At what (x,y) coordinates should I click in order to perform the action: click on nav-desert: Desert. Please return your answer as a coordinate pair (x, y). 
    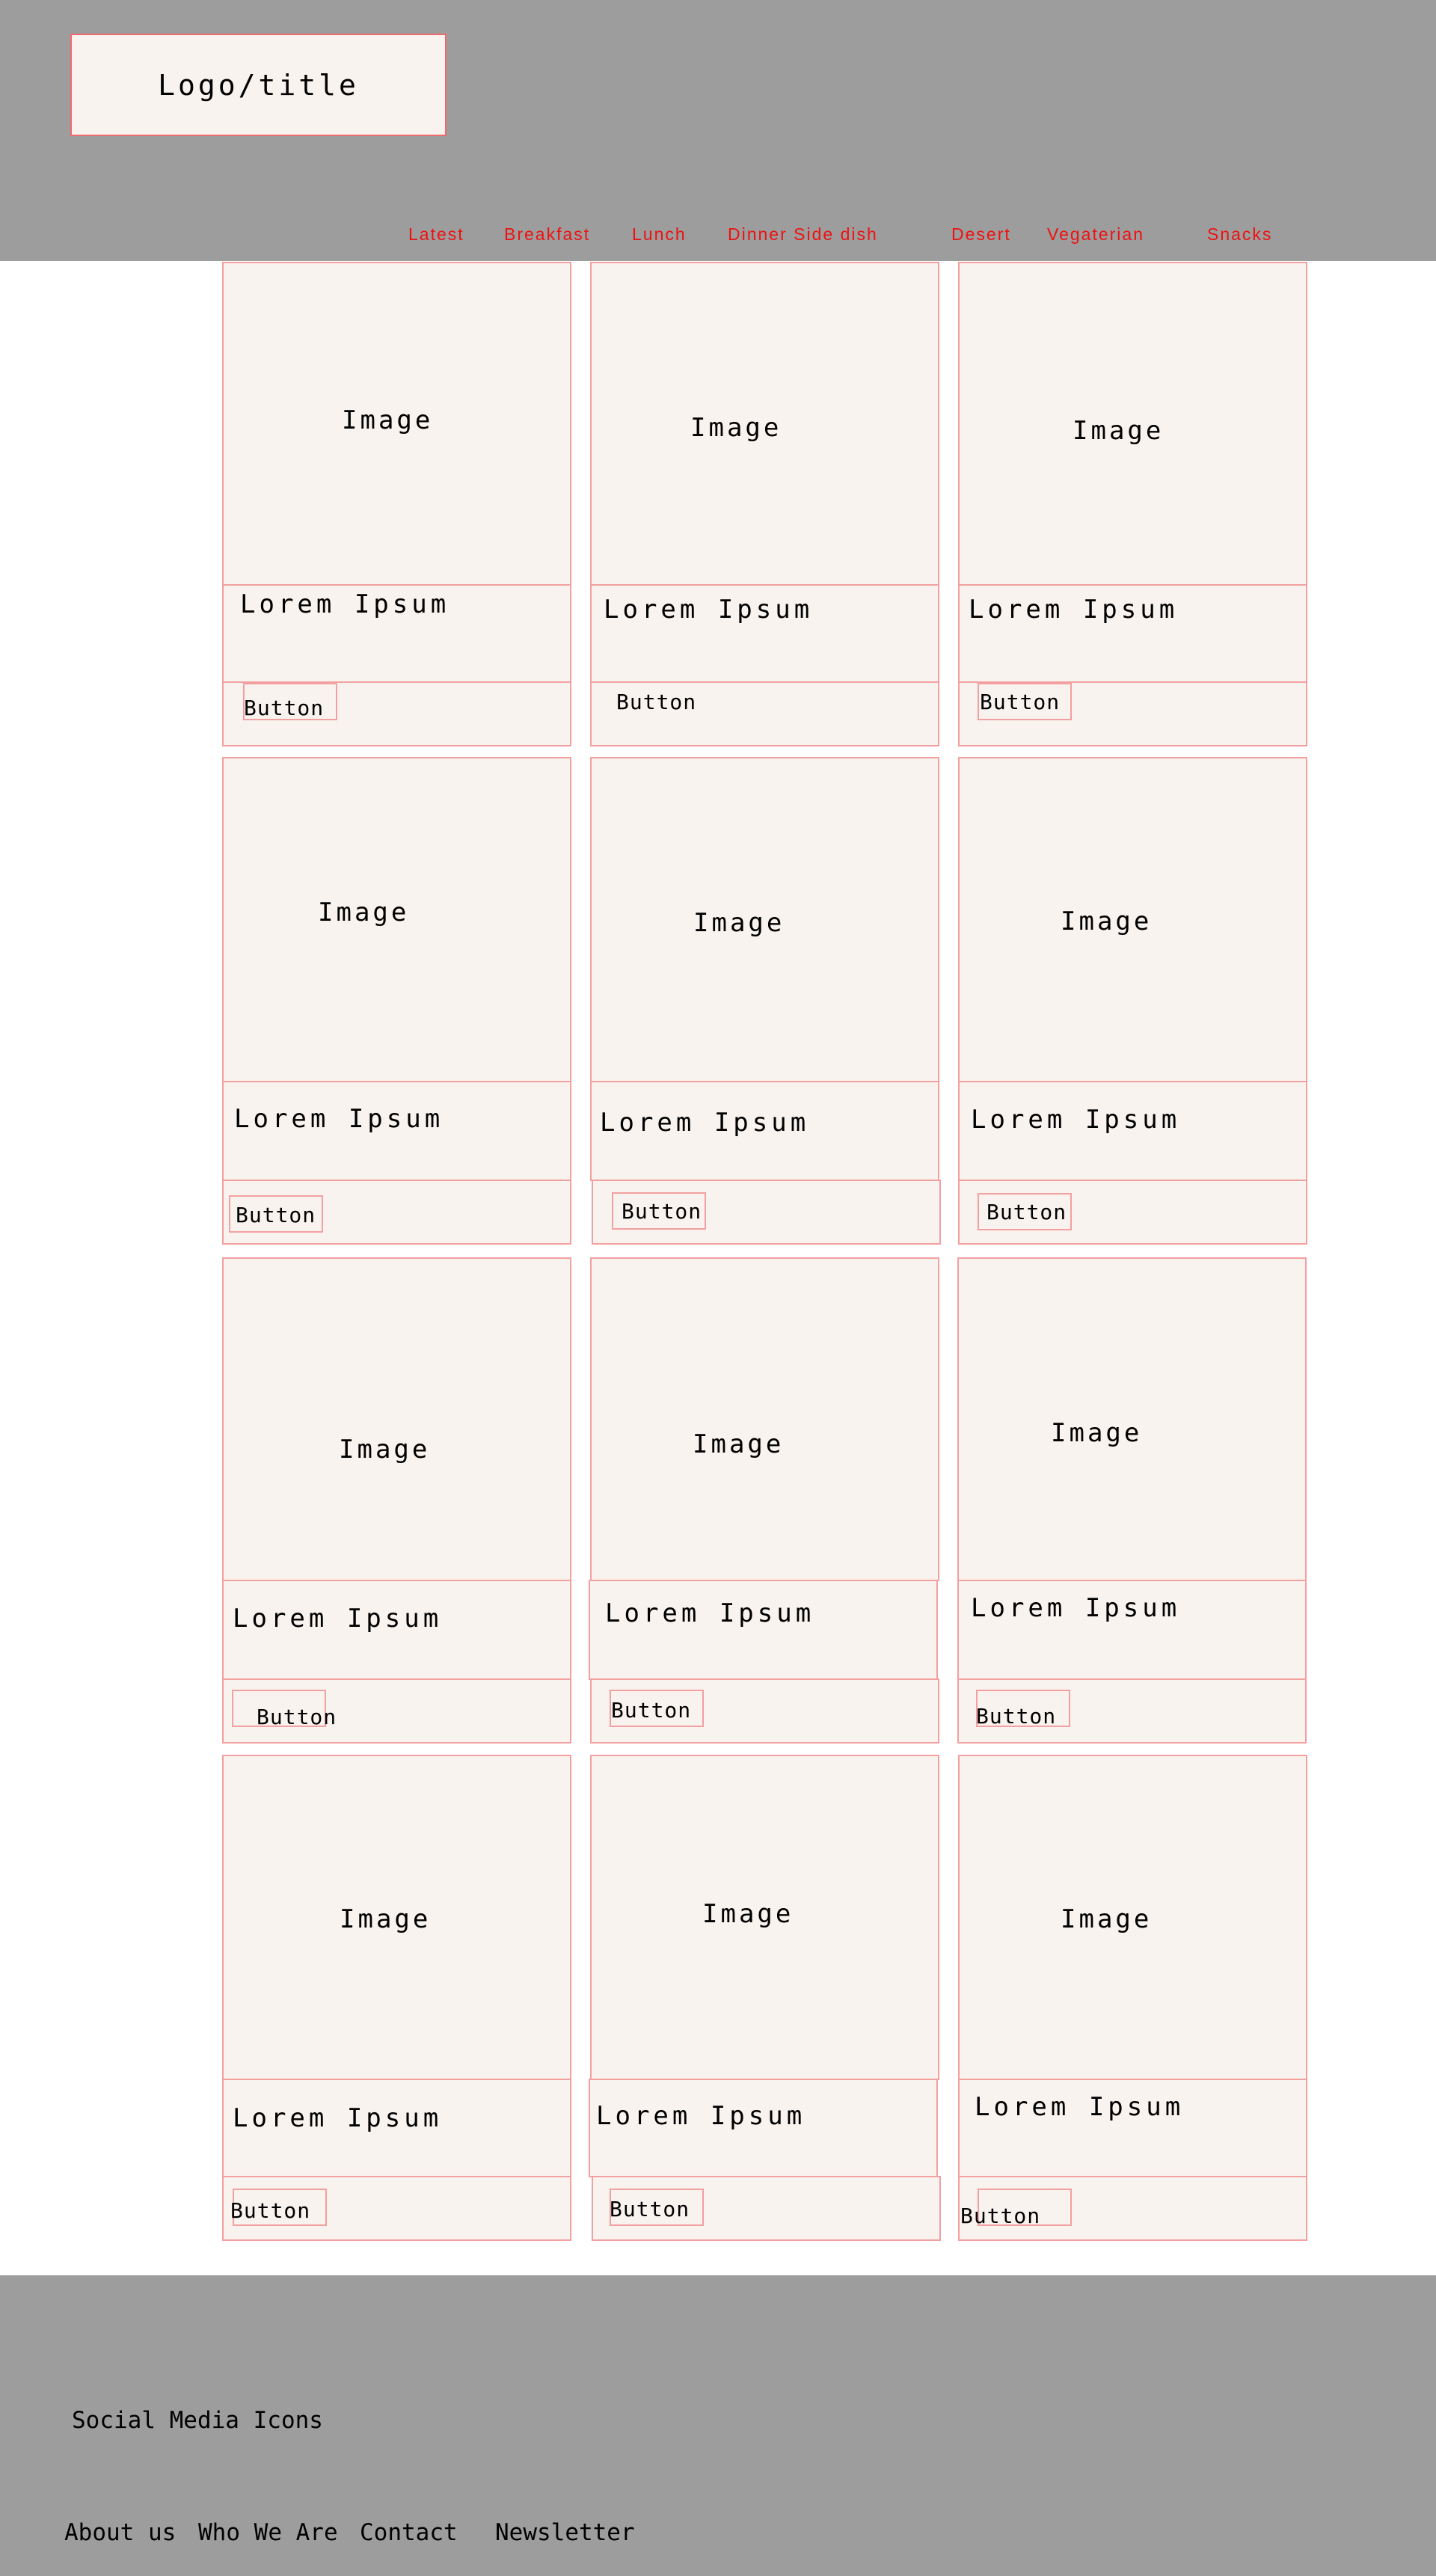
    Looking at the image, I should click on (981, 234).